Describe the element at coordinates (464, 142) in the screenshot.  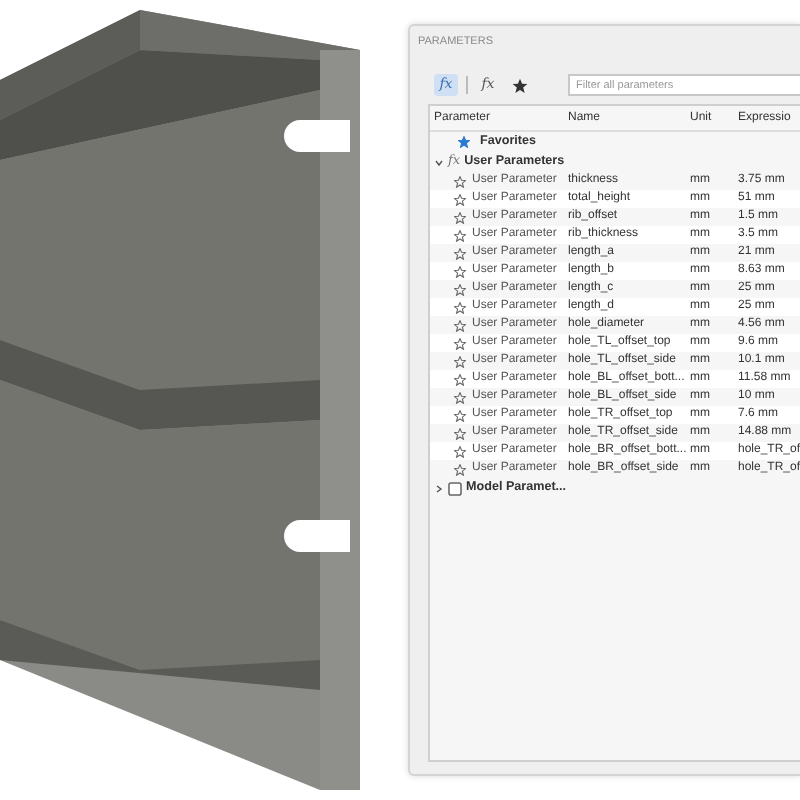
I see `favorites-star-icon` at that location.